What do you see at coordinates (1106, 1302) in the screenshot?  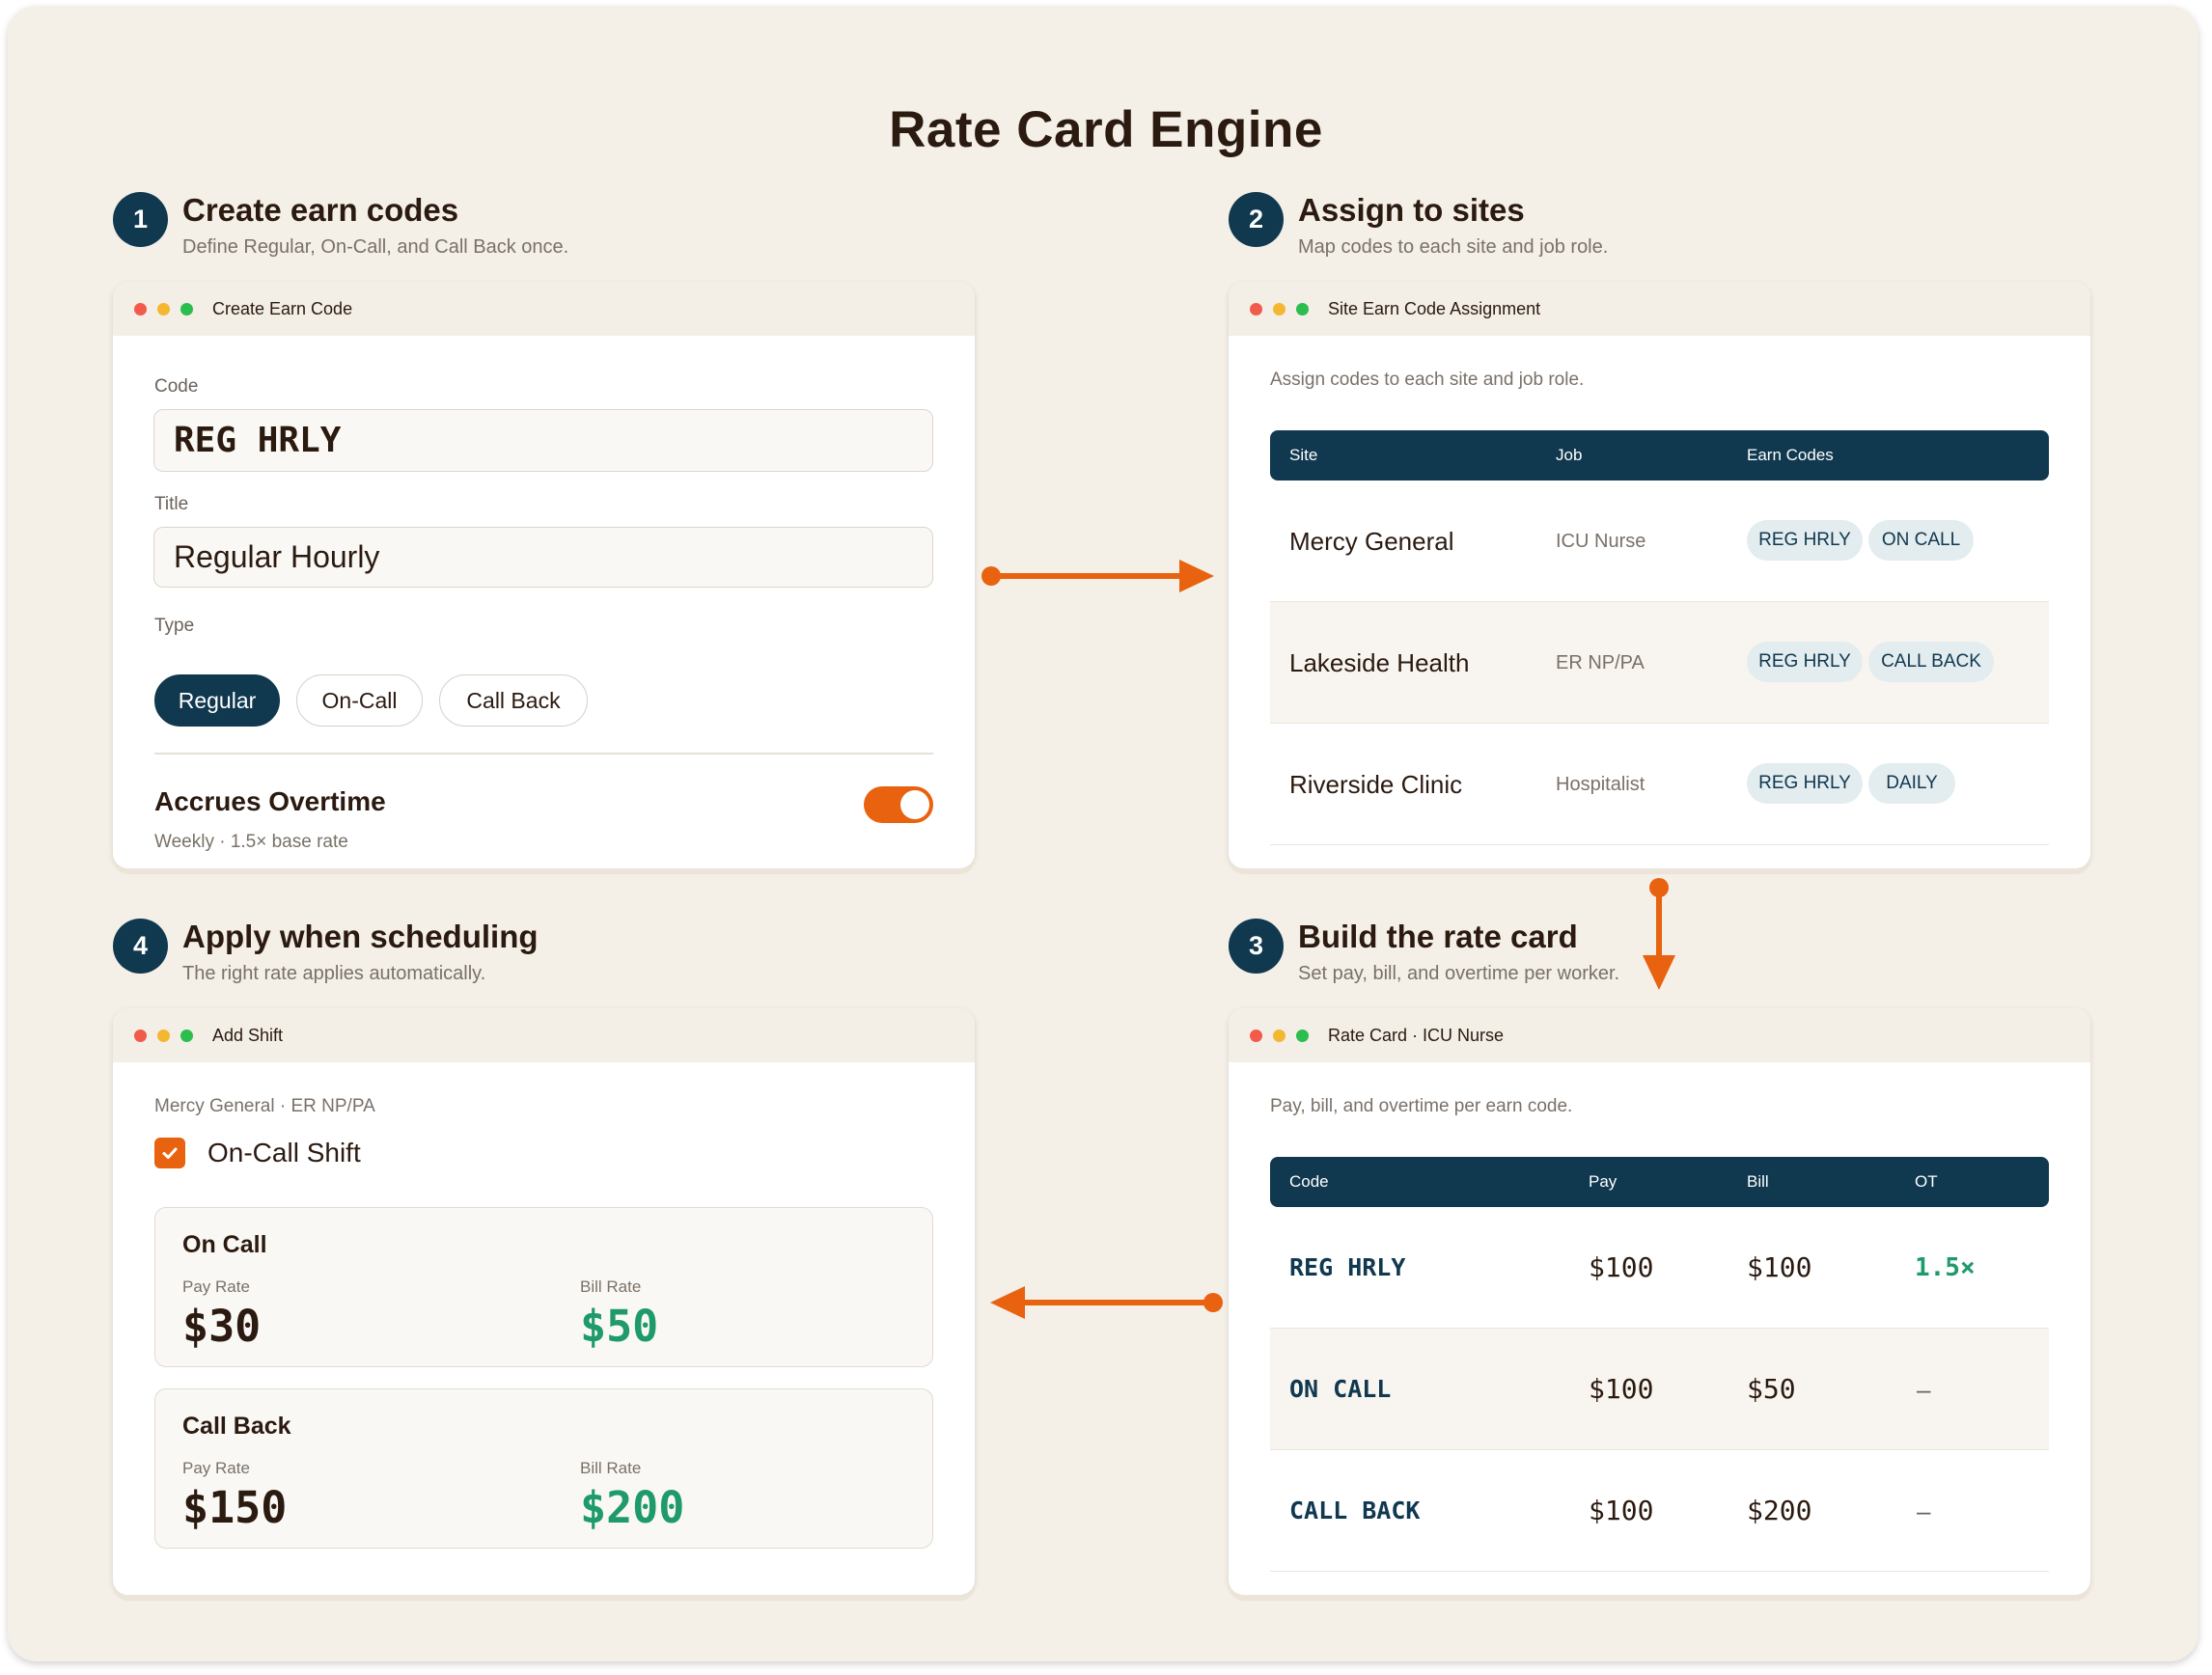 I see `arrow-step3-to-step4-icon` at bounding box center [1106, 1302].